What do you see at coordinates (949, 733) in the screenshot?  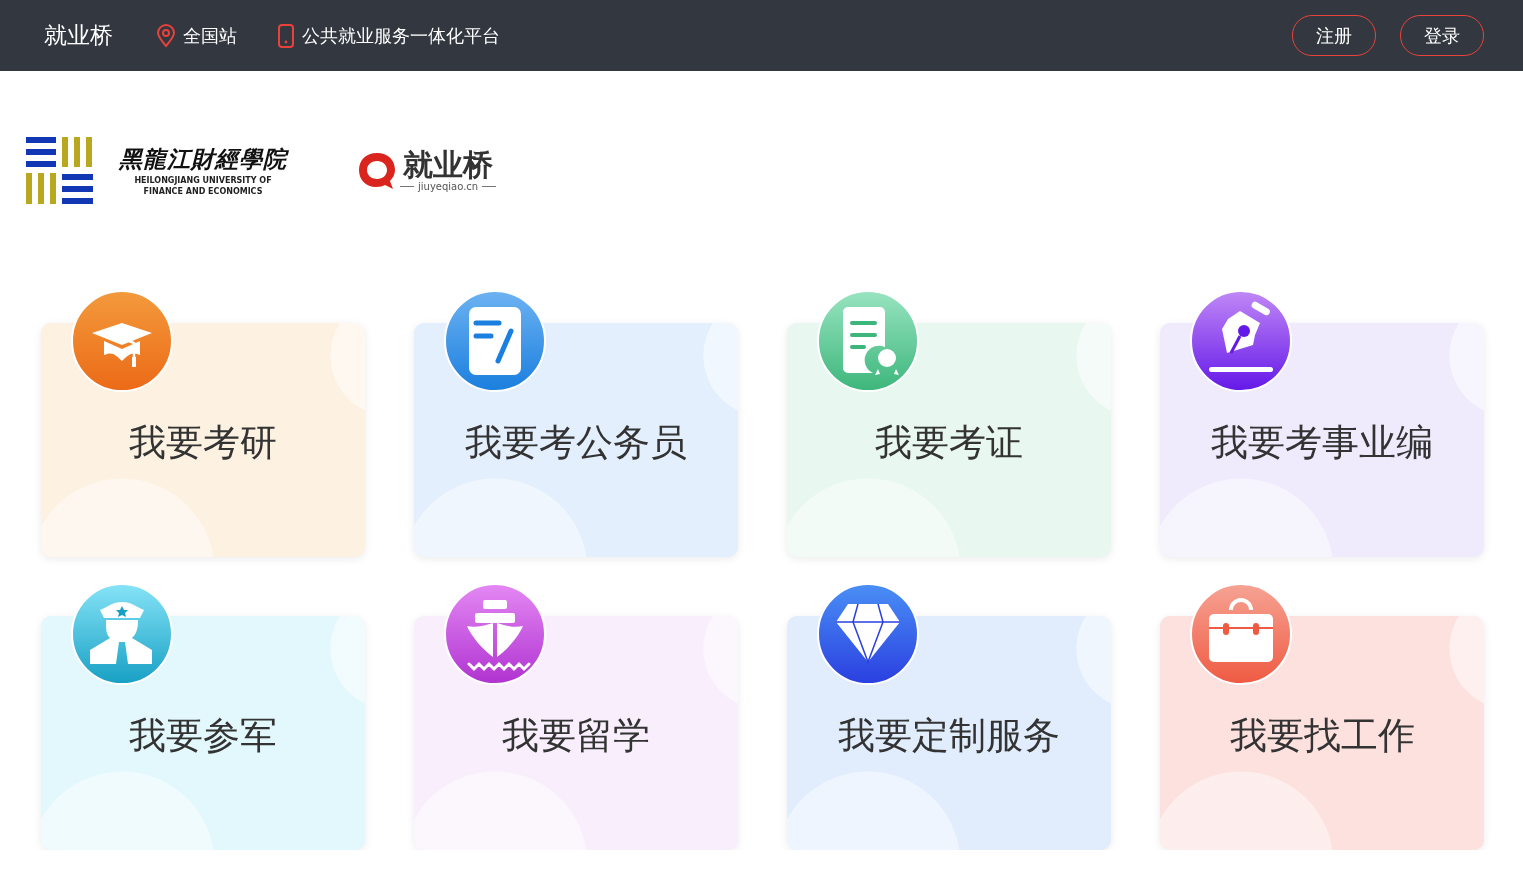 I see `service-card: 我要定制服务` at bounding box center [949, 733].